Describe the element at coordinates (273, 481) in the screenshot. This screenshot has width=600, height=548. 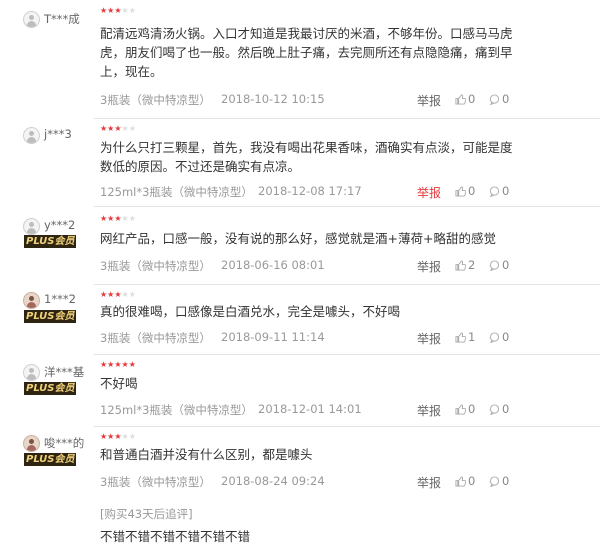
I see `review-date: 2018-08-24 09:24` at that location.